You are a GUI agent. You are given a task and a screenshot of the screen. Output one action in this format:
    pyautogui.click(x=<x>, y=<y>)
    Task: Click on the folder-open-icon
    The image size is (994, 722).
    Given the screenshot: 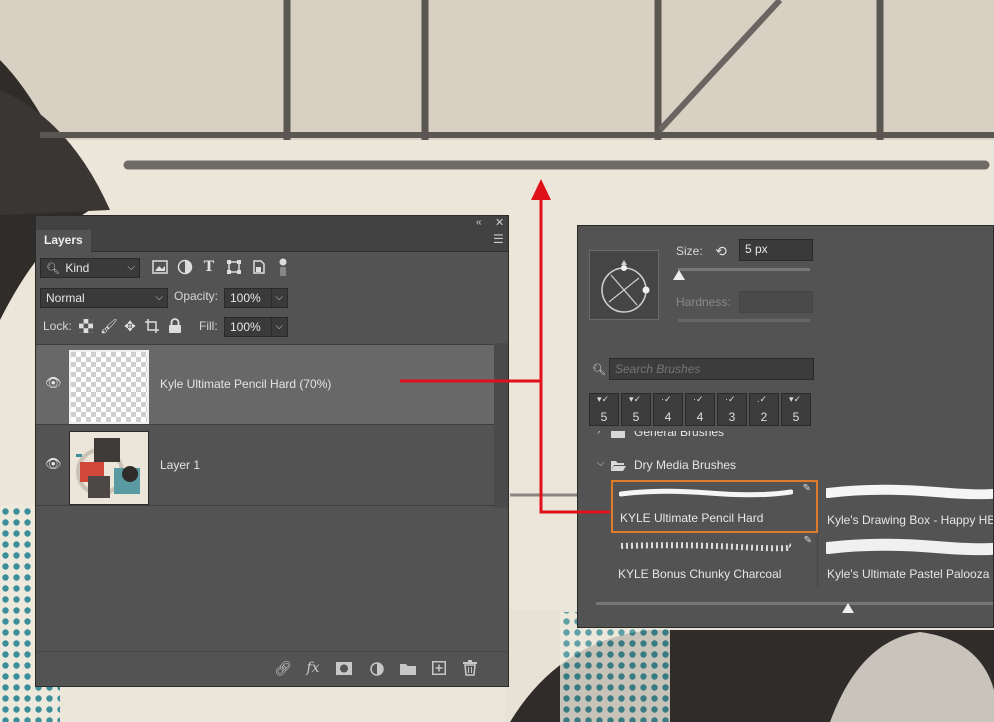 What is the action you would take?
    pyautogui.click(x=618, y=466)
    